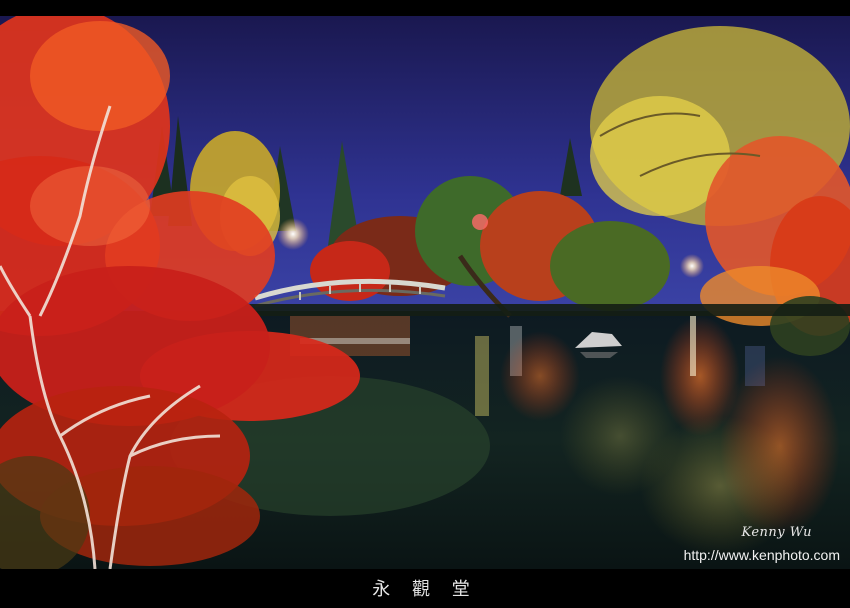  Describe the element at coordinates (761, 555) in the screenshot. I see `watermark-url: http://www.kenphoto.com` at that location.